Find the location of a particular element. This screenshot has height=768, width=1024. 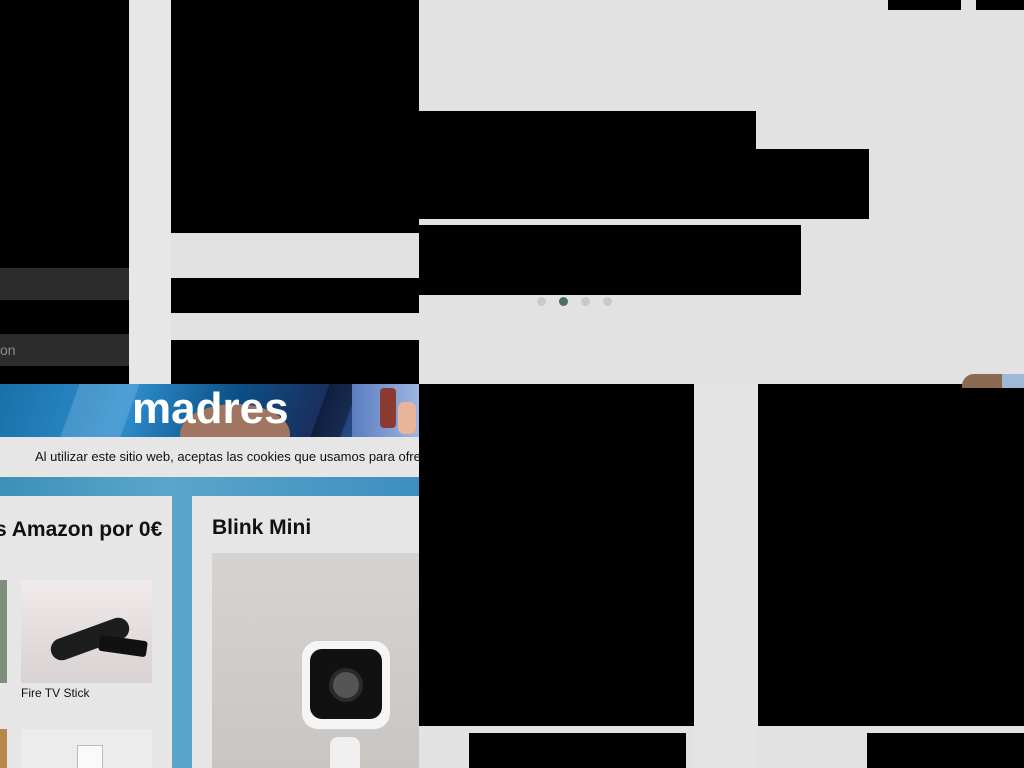

sidebar-field-text: on is located at coordinates (8, 350).